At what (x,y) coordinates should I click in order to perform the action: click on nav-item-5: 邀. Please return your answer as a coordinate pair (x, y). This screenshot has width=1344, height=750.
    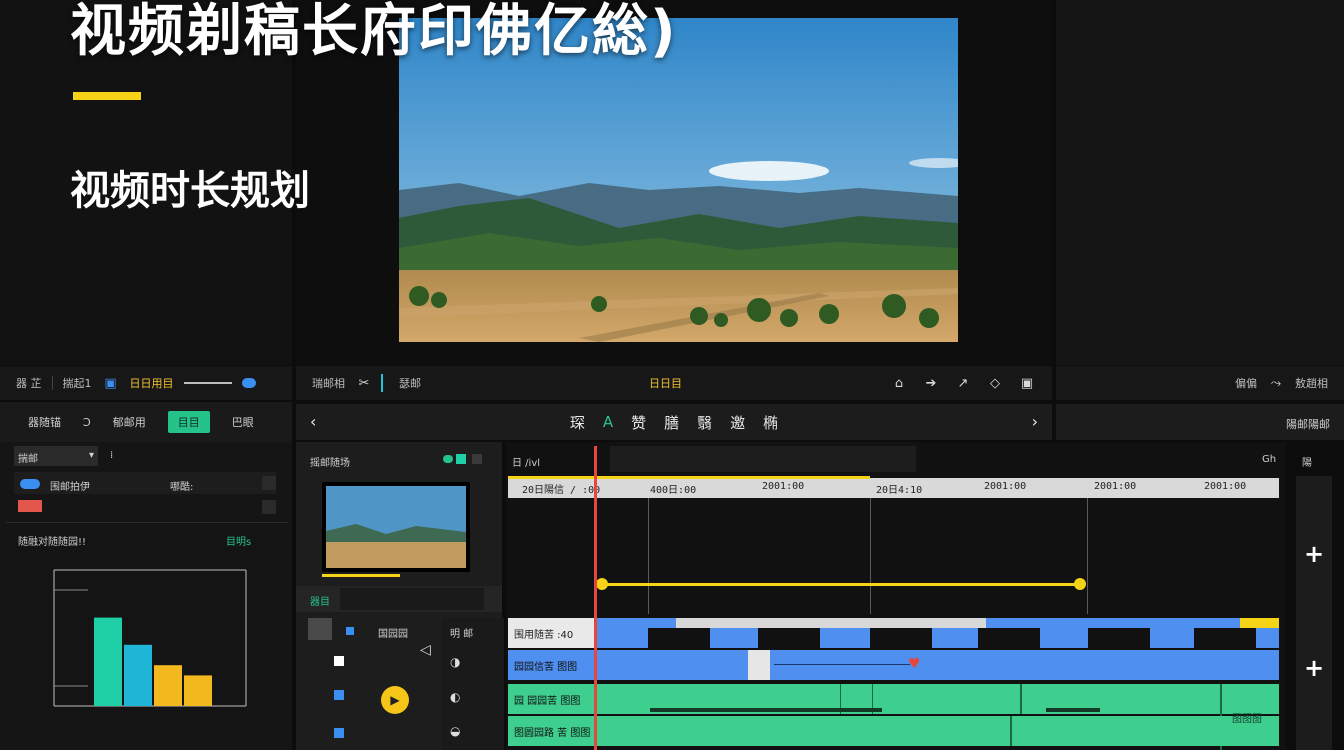
    Looking at the image, I should click on (737, 422).